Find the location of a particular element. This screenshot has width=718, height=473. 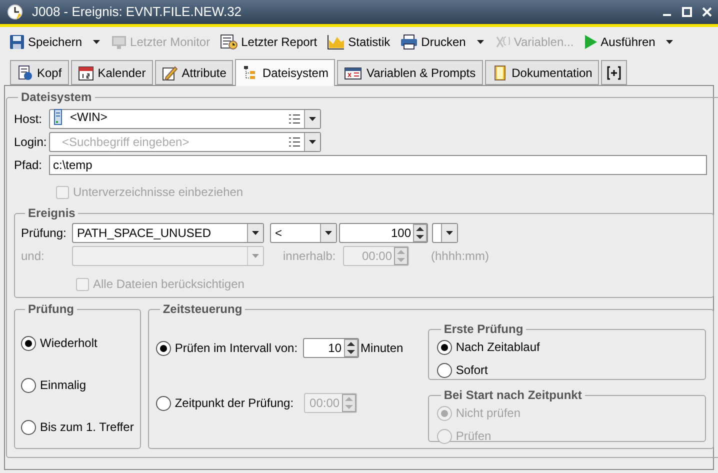

toolbar-button: Ausführen is located at coordinates (619, 41).